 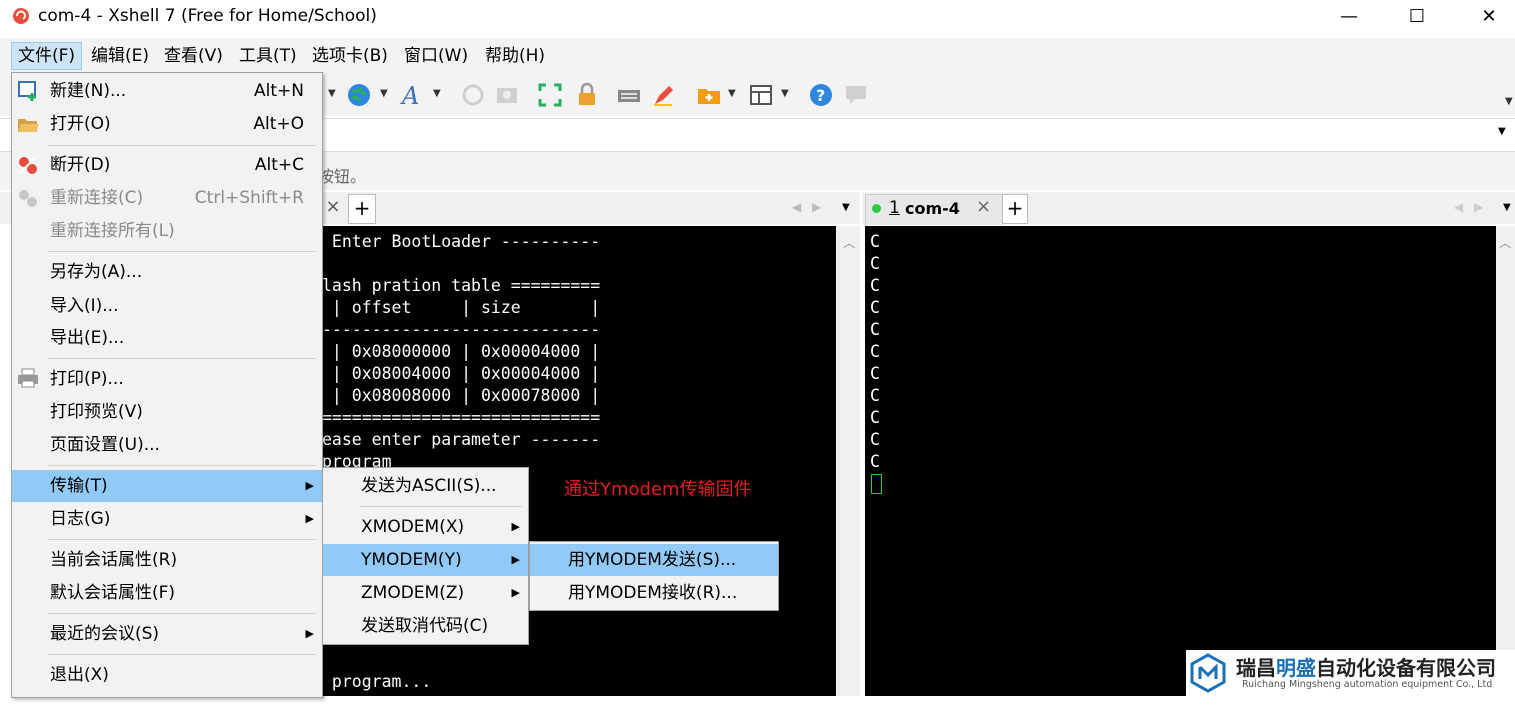 What do you see at coordinates (1505, 461) in the screenshot?
I see `scrollbar-right: ︿` at bounding box center [1505, 461].